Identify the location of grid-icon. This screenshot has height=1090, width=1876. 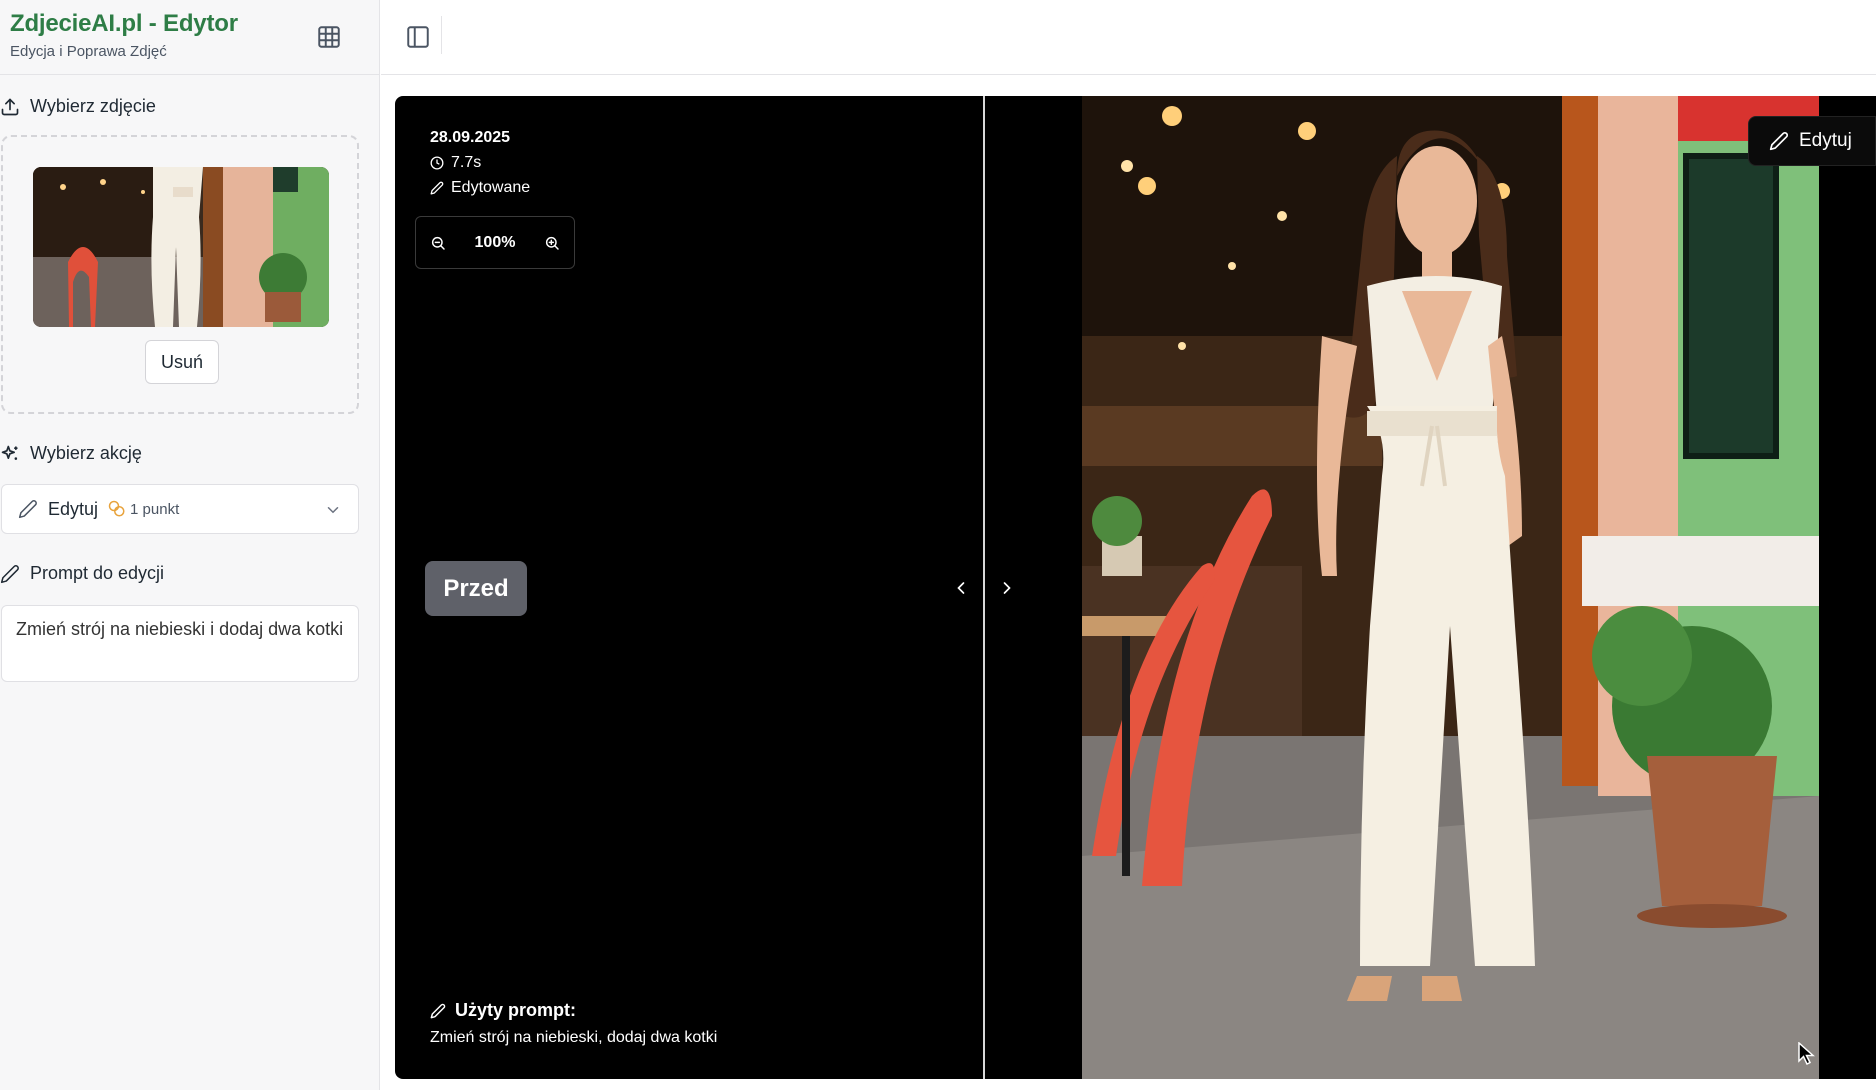
(329, 37).